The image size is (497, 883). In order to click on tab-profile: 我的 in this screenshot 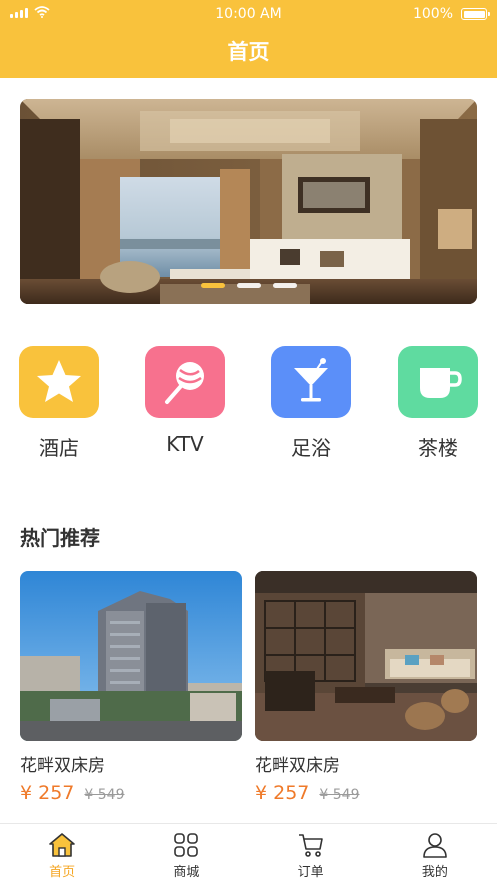, I will do `click(435, 853)`.